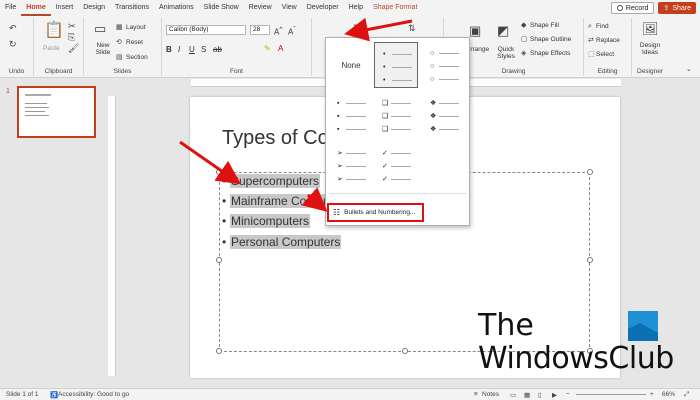 This screenshot has height=400, width=700. What do you see at coordinates (378, 29) in the screenshot?
I see `arrow-to-bullets-button` at bounding box center [378, 29].